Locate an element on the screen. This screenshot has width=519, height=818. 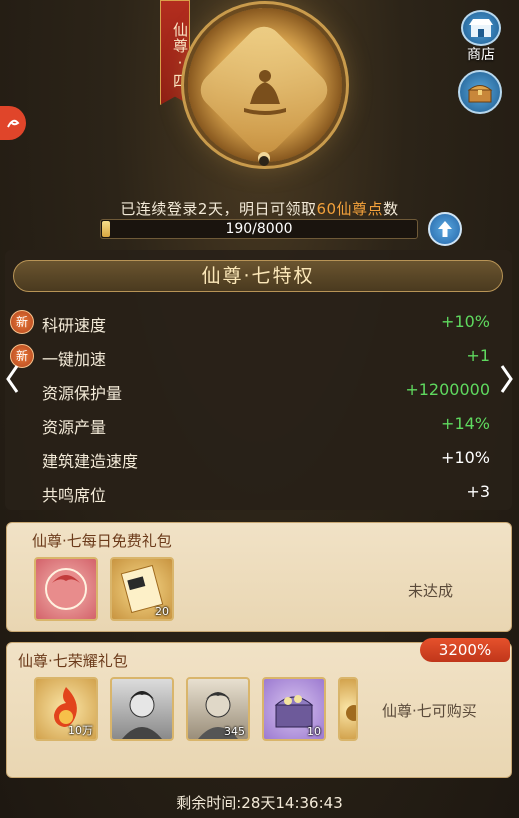
progress-text: 190/8000 is located at coordinates (259, 229).